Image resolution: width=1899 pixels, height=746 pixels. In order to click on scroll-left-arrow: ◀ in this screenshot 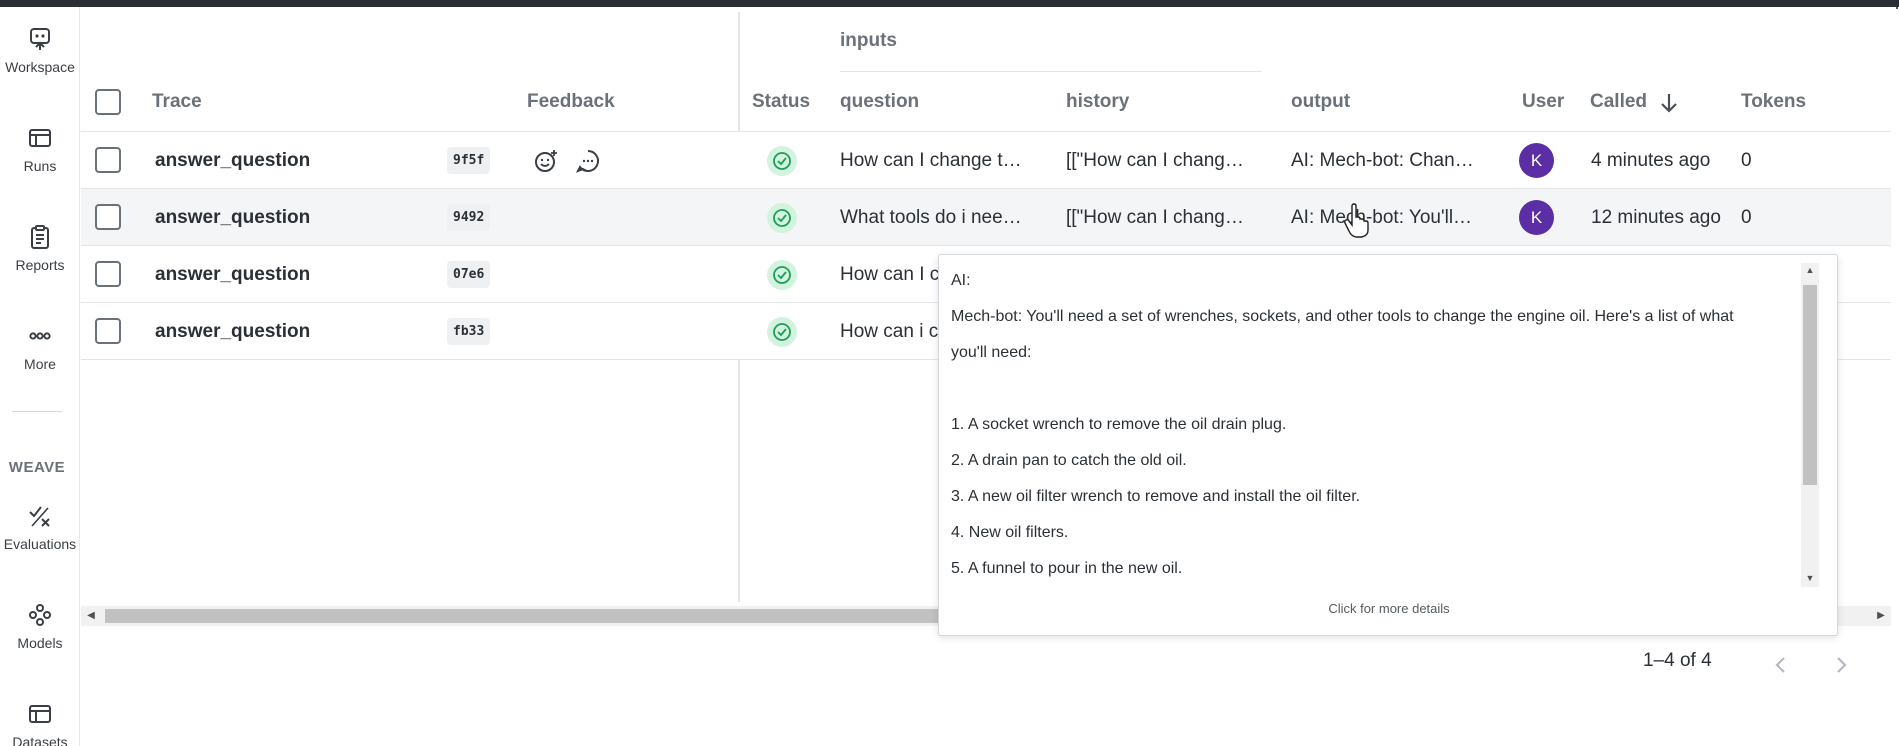, I will do `click(91, 616)`.